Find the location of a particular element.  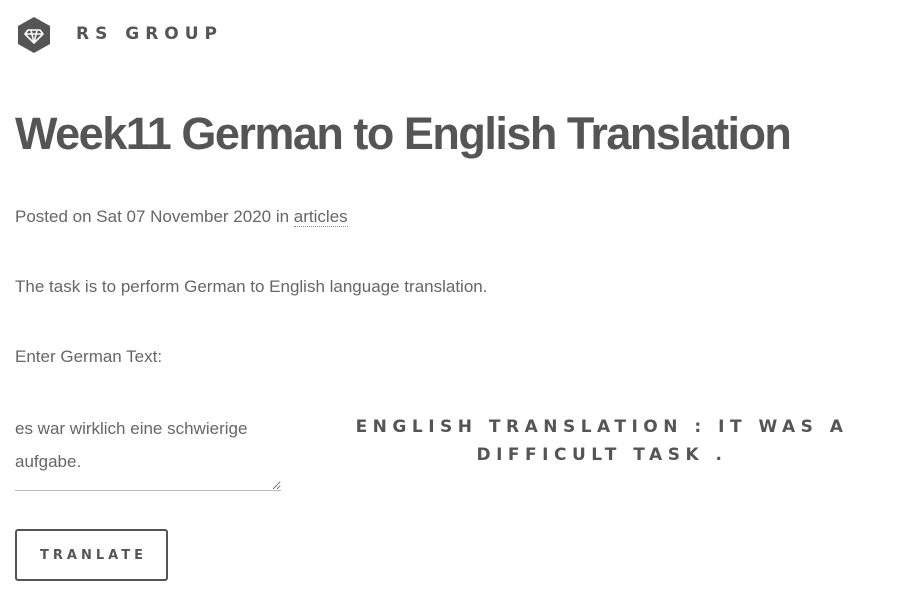

input-label: Enter German Text: is located at coordinates (89, 356).